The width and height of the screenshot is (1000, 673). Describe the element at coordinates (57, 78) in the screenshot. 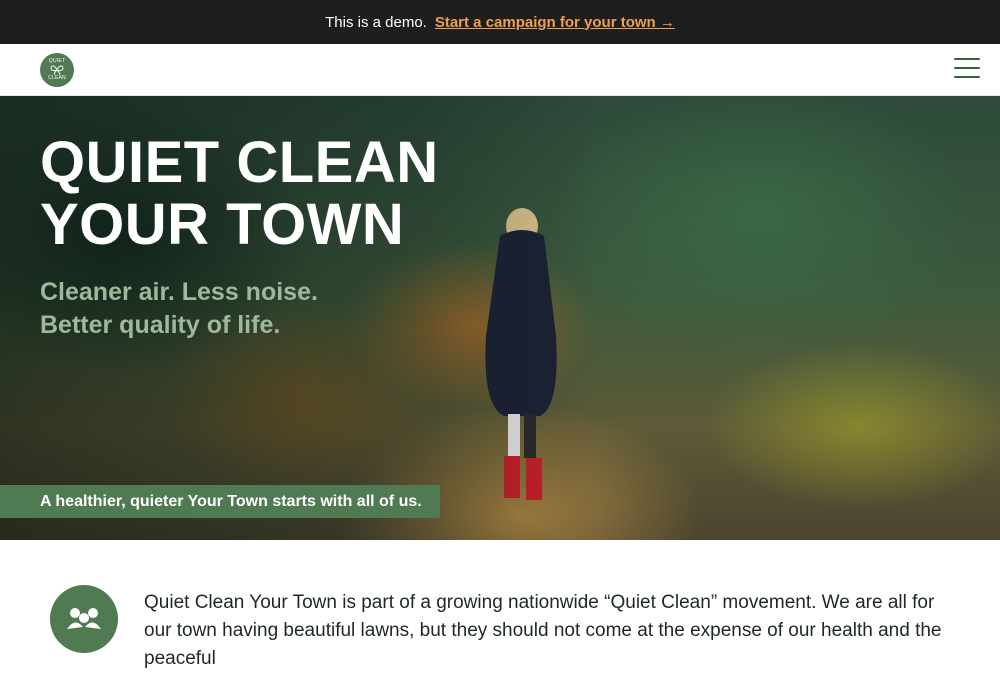

I see `logo-text-clean: CLEAN` at that location.